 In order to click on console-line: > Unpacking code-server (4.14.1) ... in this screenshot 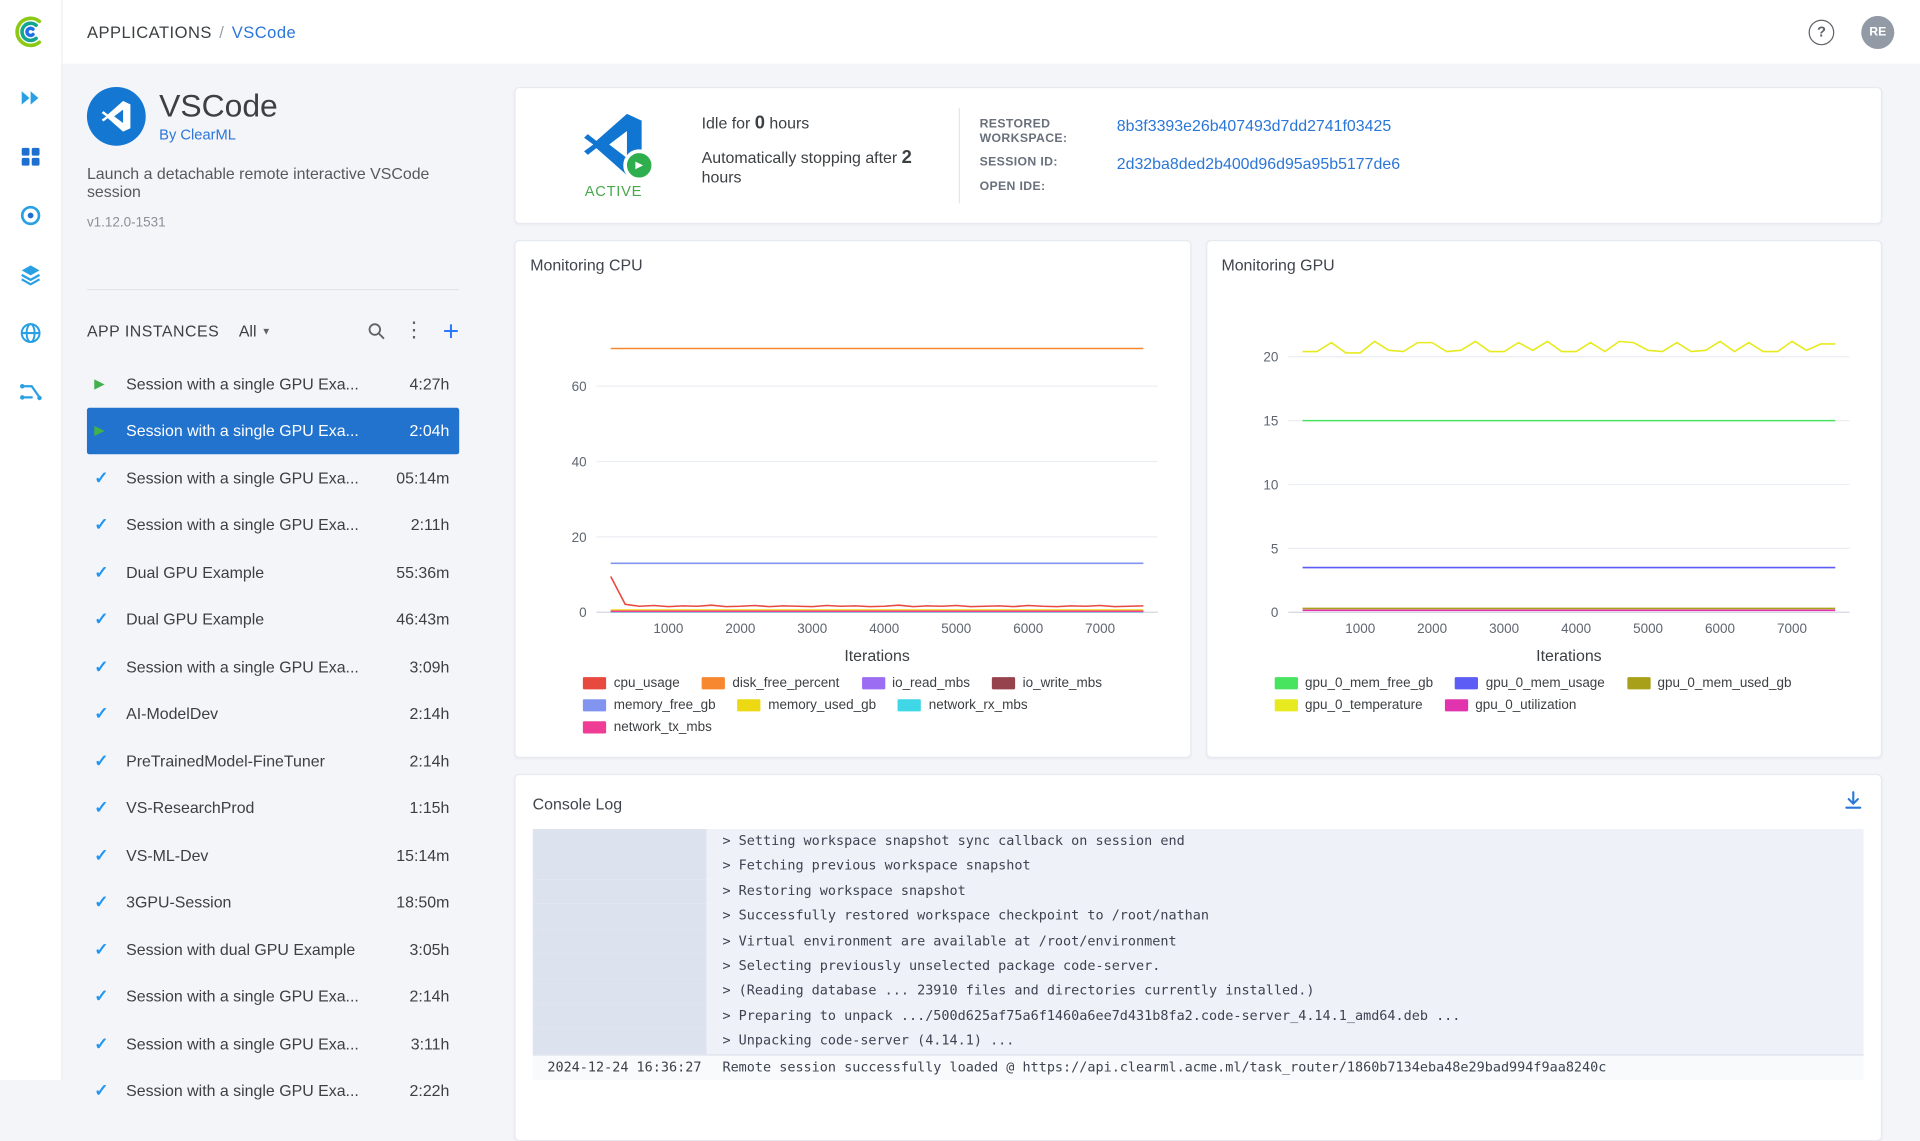, I will do `click(1198, 1041)`.